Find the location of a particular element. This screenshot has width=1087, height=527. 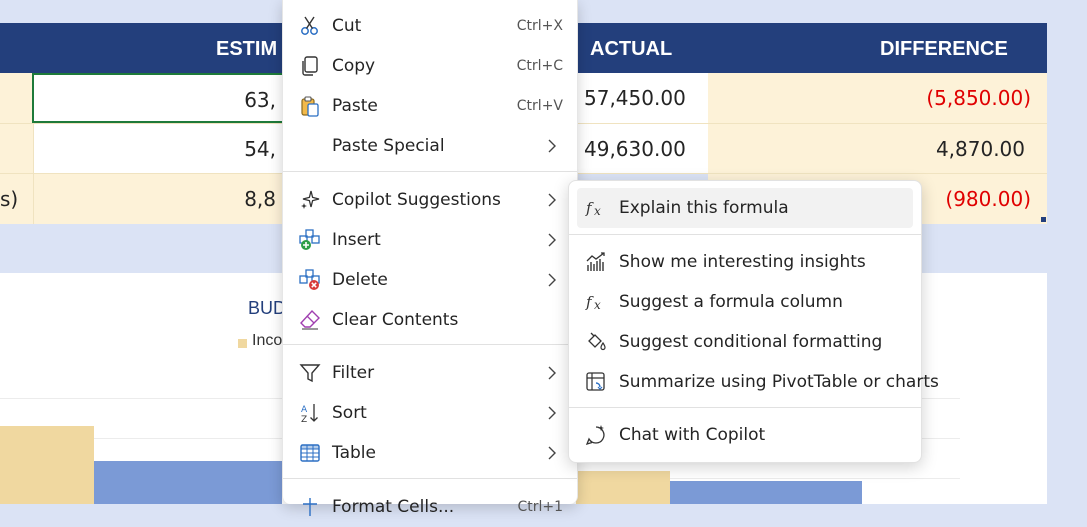

menu-item-delete: Delete is located at coordinates (430, 280).